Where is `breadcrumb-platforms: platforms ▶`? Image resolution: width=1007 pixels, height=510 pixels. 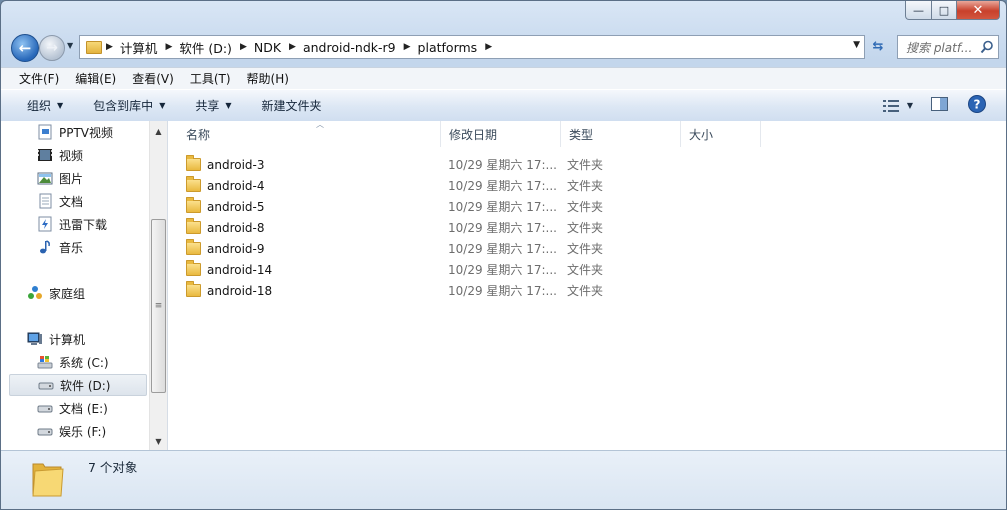
breadcrumb-platforms: platforms ▶ is located at coordinates (459, 47).